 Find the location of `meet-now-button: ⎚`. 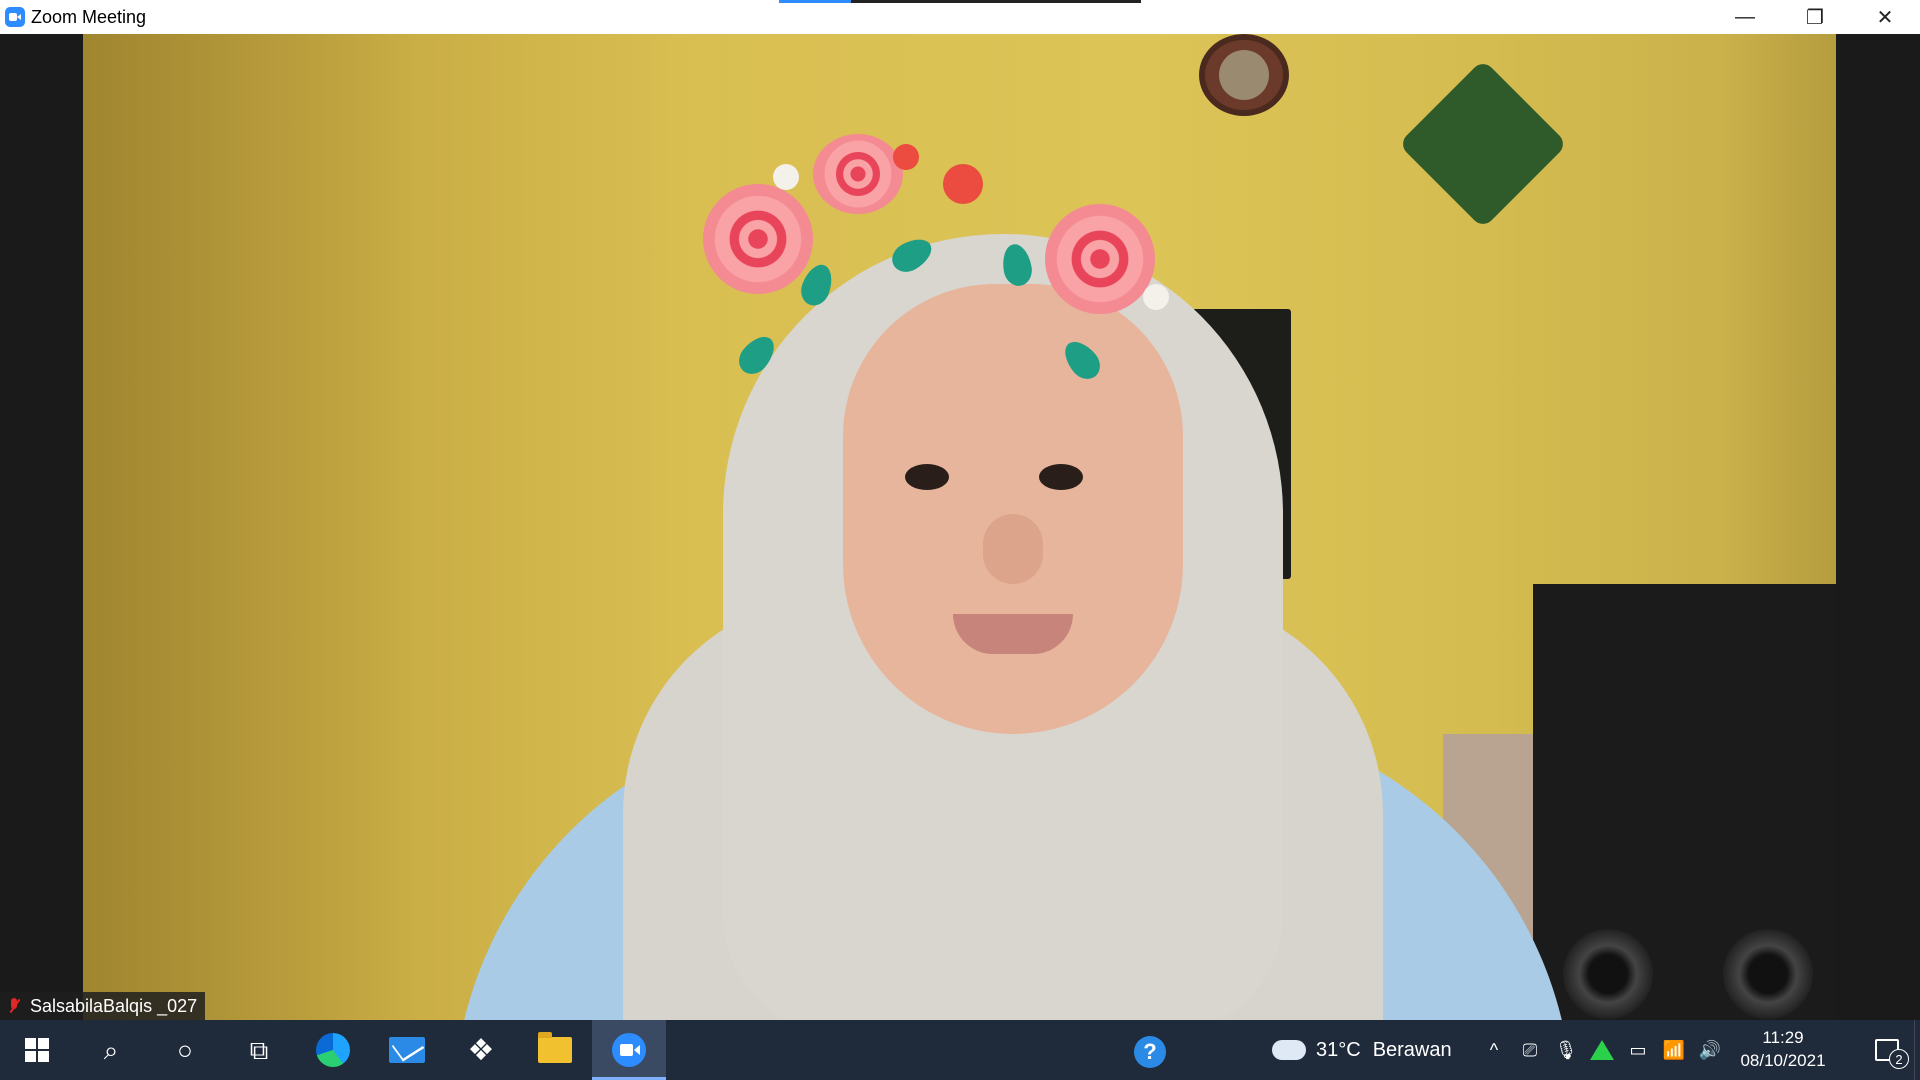

meet-now-button: ⎚ is located at coordinates (1530, 1050).